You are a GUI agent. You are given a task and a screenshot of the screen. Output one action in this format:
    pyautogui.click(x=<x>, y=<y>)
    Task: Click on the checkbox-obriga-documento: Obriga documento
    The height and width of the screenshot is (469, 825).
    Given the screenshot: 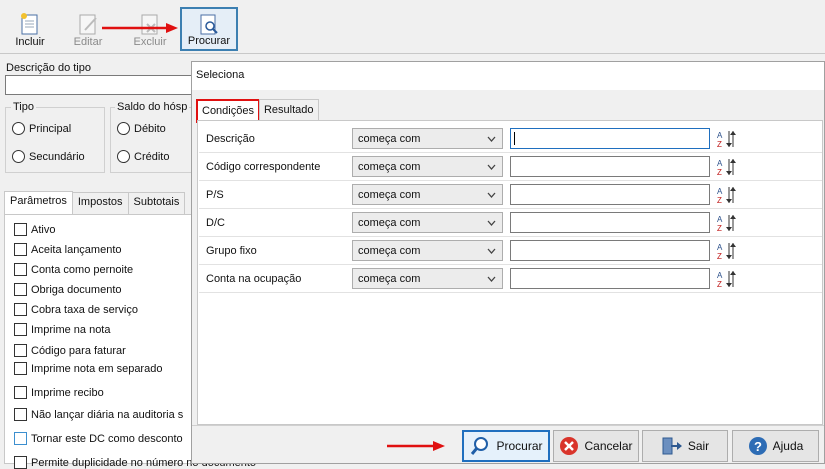 What is the action you would take?
    pyautogui.click(x=68, y=289)
    